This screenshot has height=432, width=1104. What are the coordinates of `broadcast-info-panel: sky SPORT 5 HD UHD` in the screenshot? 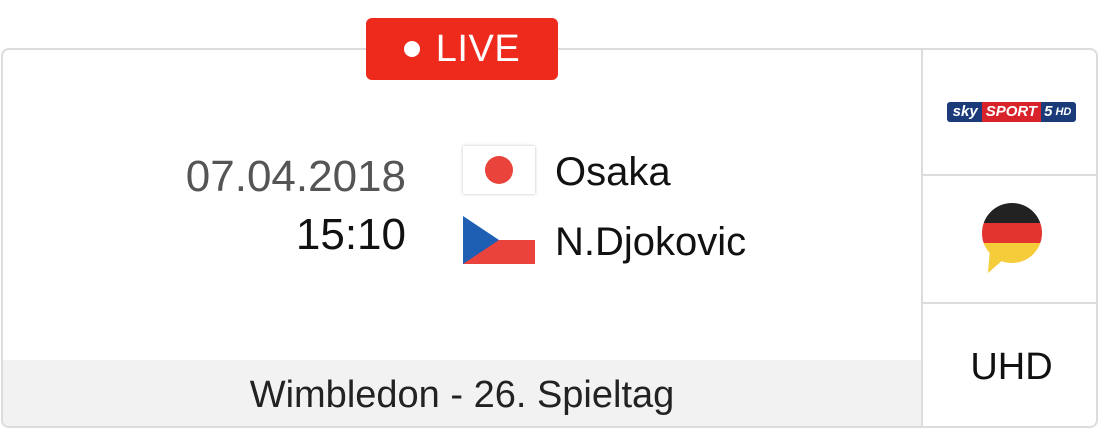 It's located at (1008, 238).